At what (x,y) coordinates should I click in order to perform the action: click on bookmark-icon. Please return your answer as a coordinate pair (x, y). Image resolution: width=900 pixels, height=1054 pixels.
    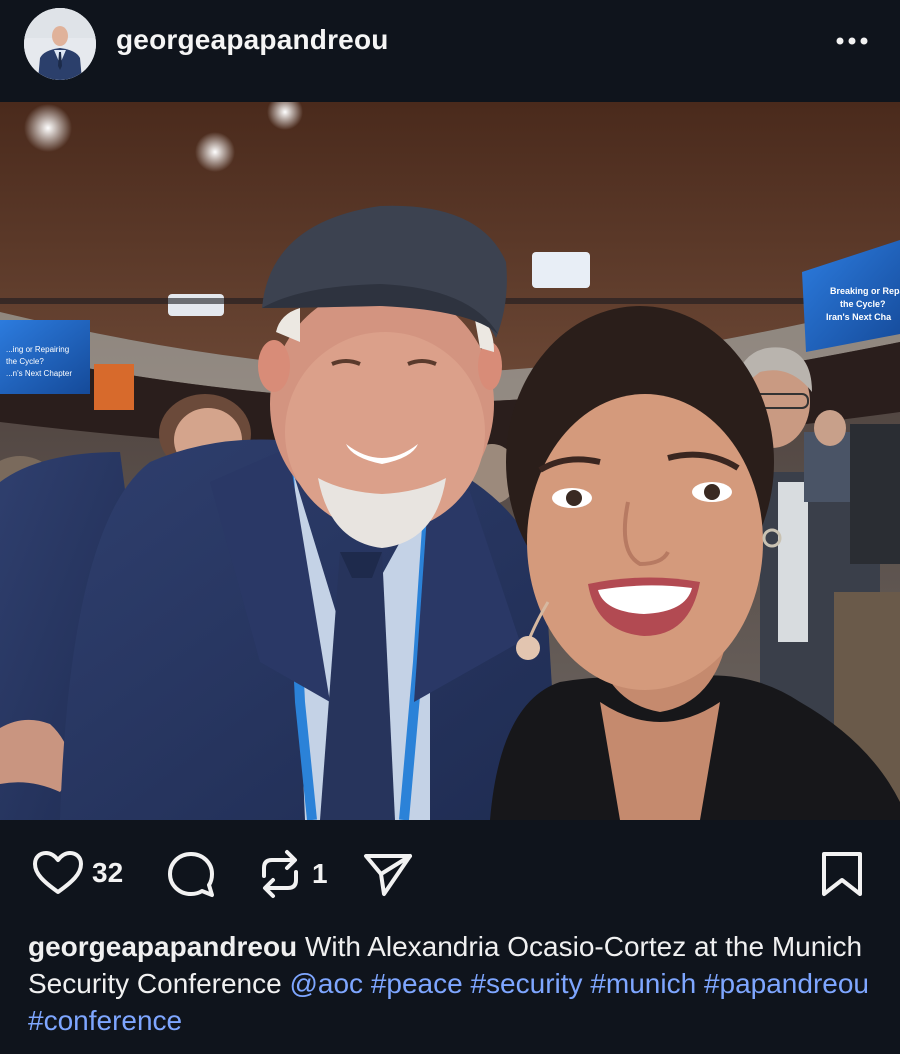
    Looking at the image, I should click on (842, 874).